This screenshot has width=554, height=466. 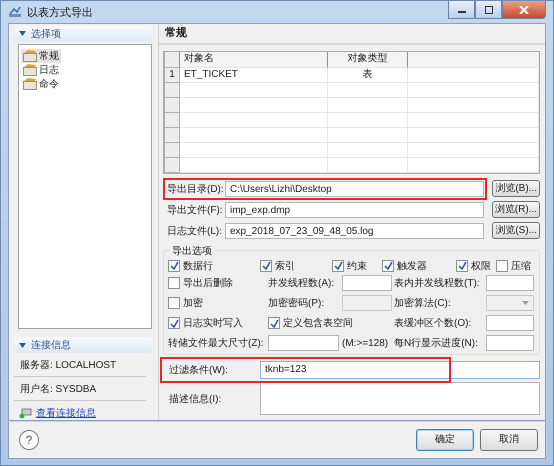 I want to click on close-button, so click(x=524, y=10).